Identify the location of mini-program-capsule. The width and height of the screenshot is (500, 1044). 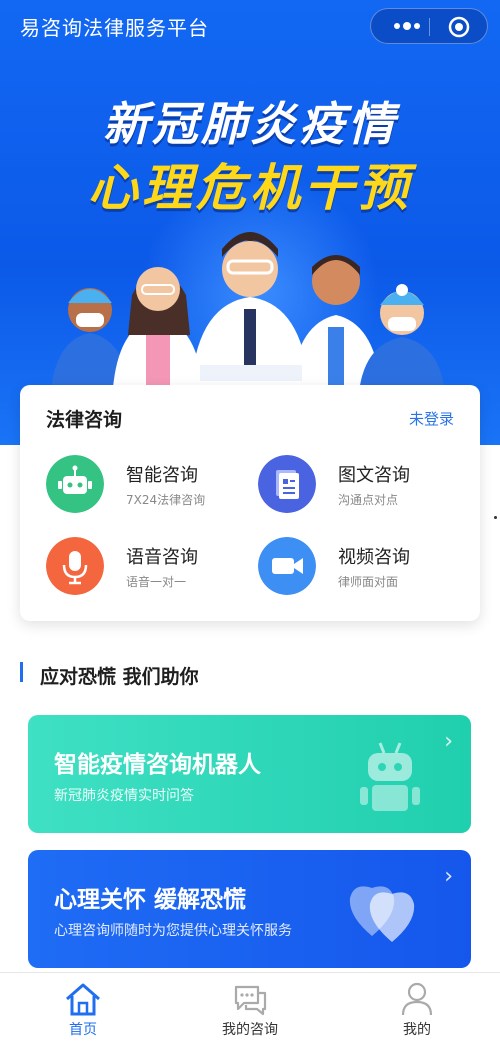
(429, 26).